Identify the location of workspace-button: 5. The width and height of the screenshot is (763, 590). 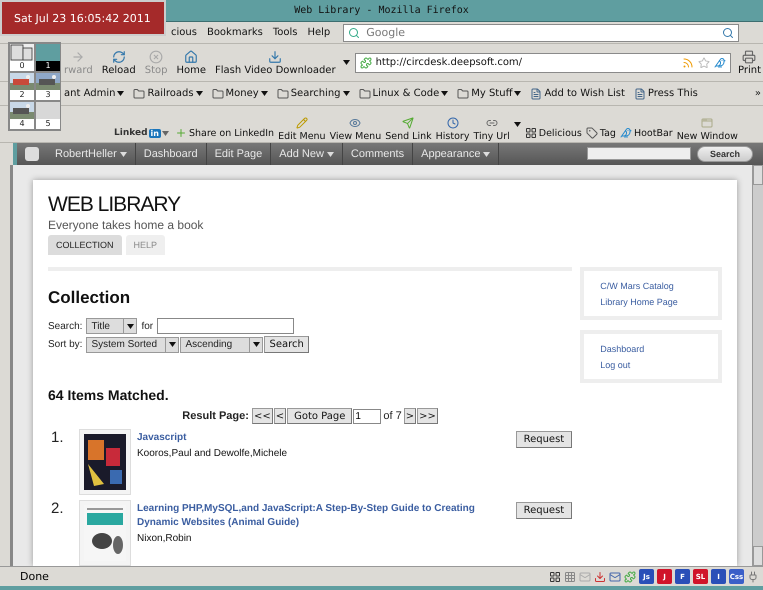
(48, 115).